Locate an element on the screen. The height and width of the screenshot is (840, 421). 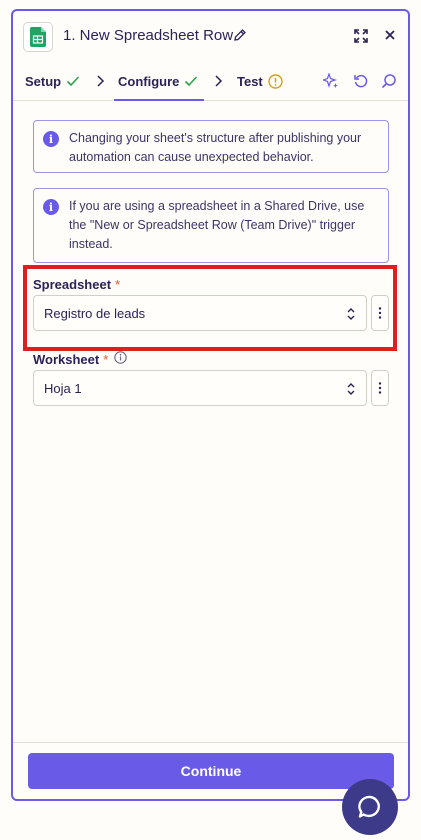
spreadsheet-value: Registro de leads is located at coordinates (95, 313).